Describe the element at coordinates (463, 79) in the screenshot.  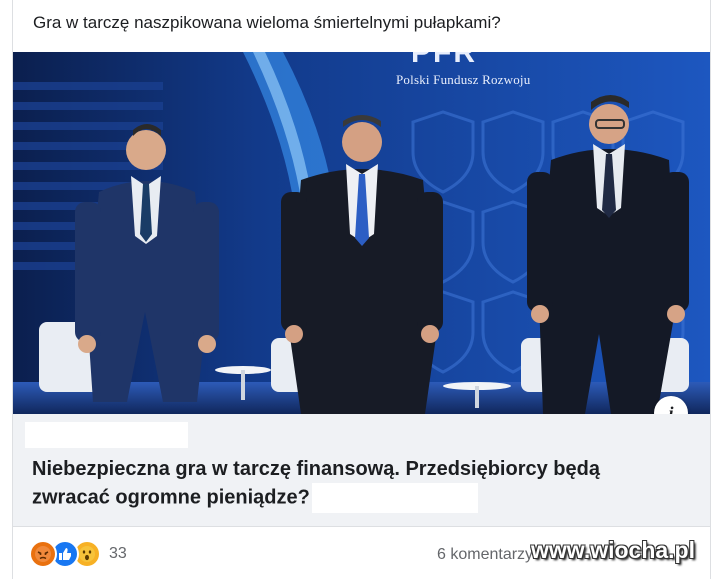
I see `pfr-logo-text: Polski Fundusz Rozwoju` at that location.